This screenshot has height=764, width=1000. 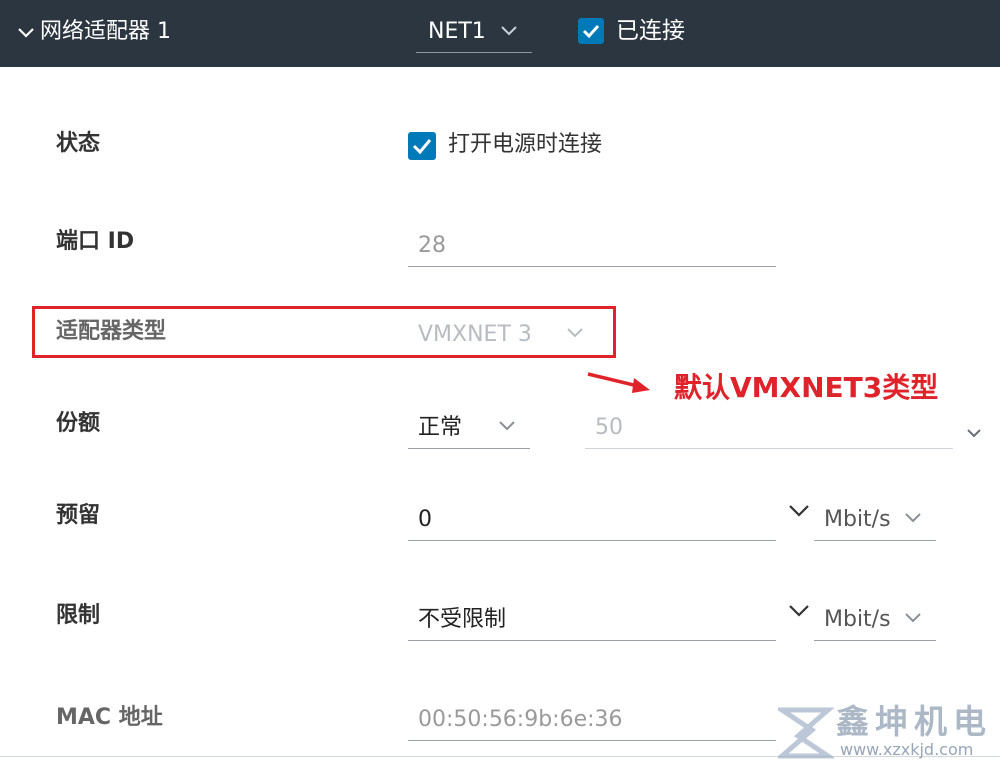 I want to click on limit-unit-value: Mbit/s, so click(x=857, y=619).